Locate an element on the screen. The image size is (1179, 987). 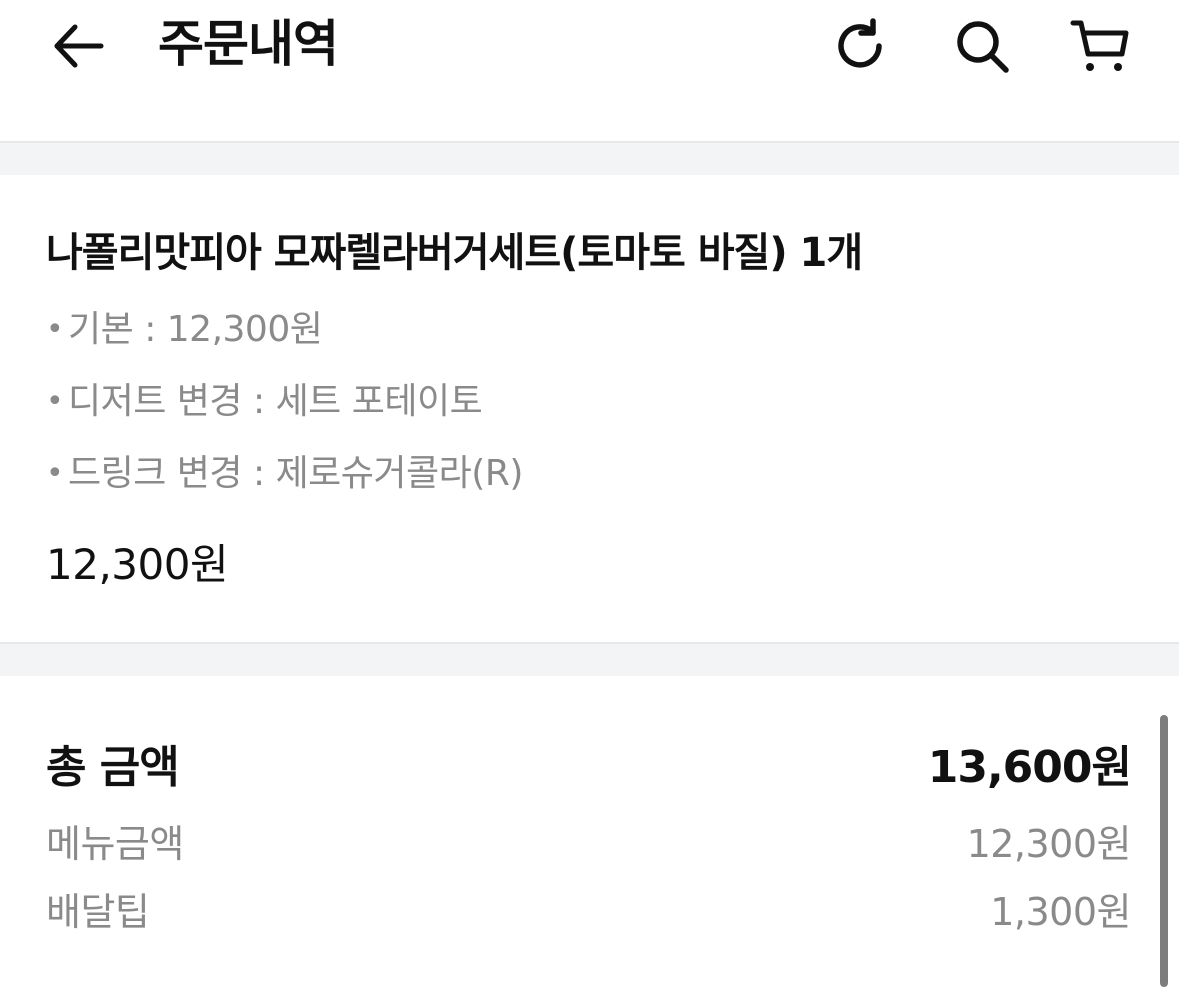
option-value: 12,300원 is located at coordinates (244, 329).